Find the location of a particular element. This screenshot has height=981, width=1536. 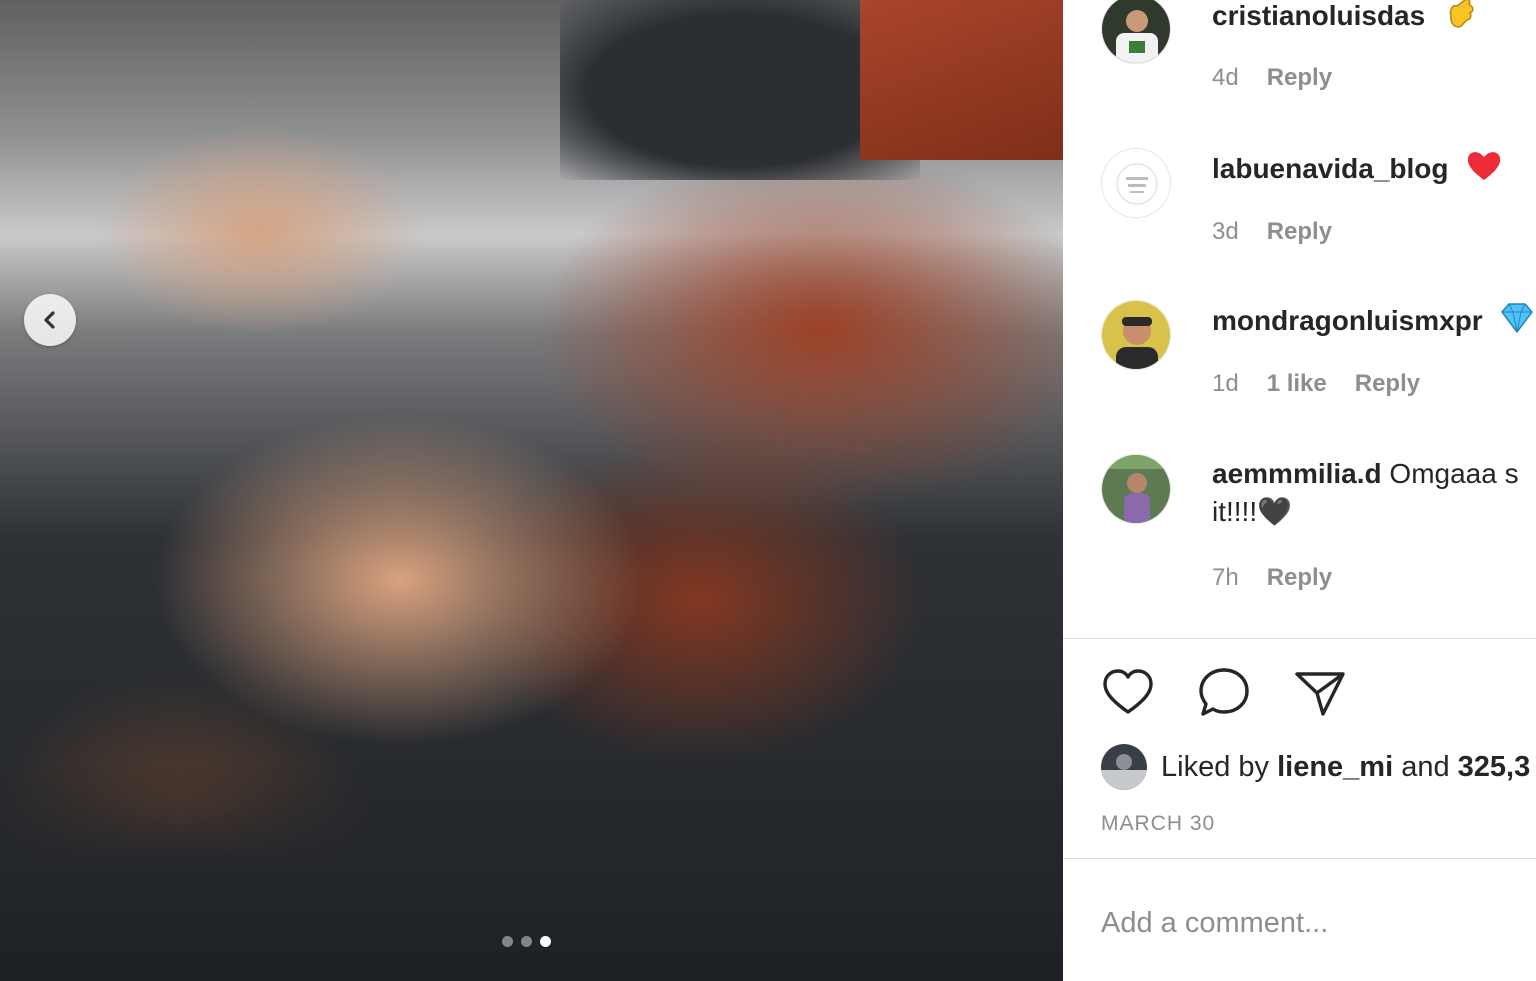

paper-plane-icon is located at coordinates (1320, 693).